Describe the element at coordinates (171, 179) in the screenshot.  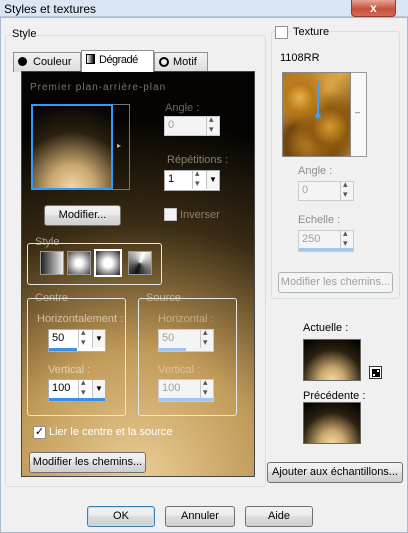
I see `repetitions-value: 1` at that location.